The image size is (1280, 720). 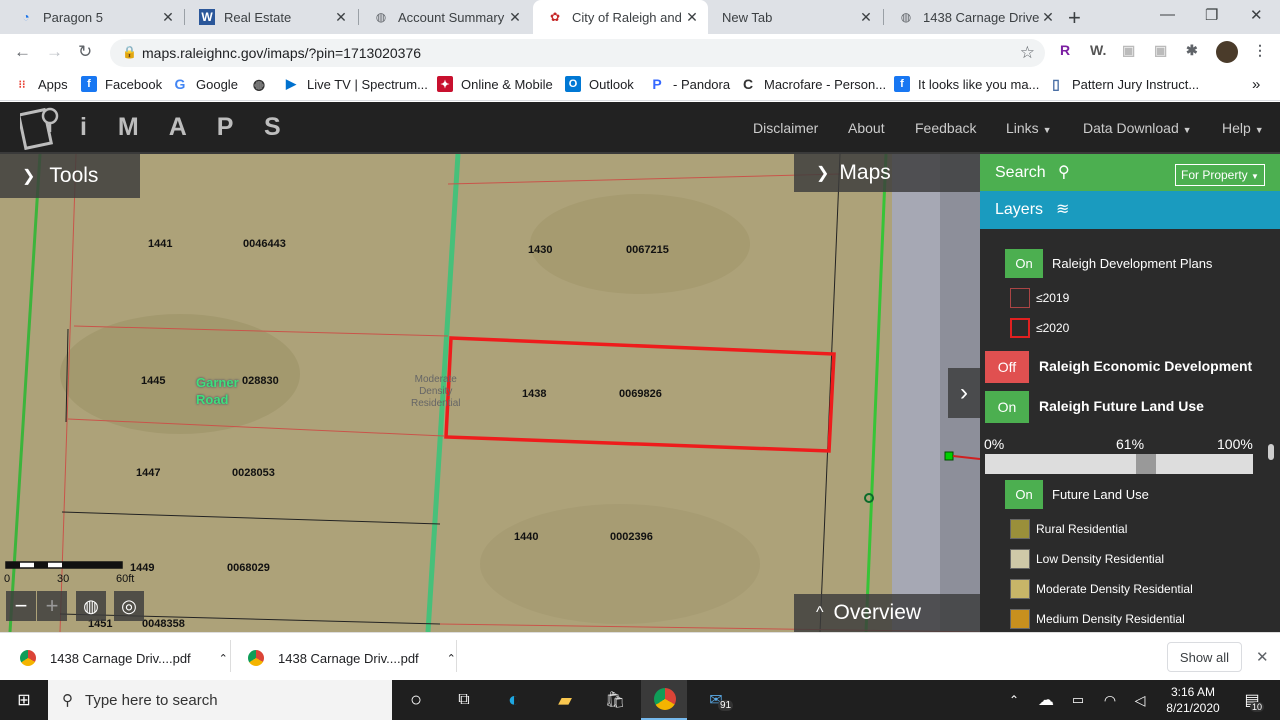 What do you see at coordinates (1024, 263) in the screenshot?
I see `dev-plans-toggle: On` at bounding box center [1024, 263].